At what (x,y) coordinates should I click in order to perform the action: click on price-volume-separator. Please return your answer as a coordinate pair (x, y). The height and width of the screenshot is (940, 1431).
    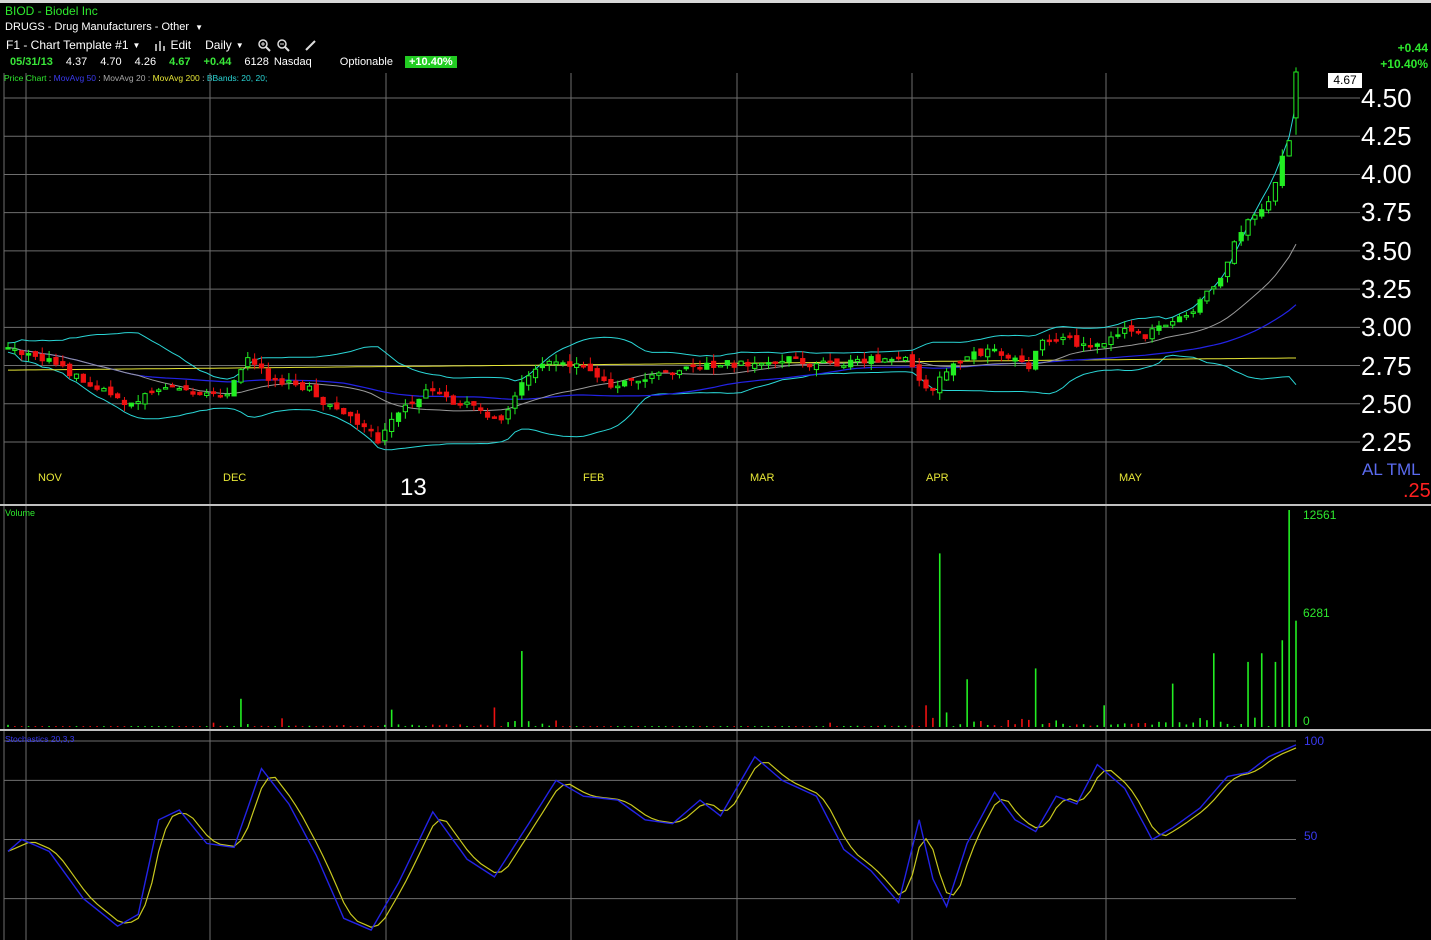
    Looking at the image, I should click on (715, 505).